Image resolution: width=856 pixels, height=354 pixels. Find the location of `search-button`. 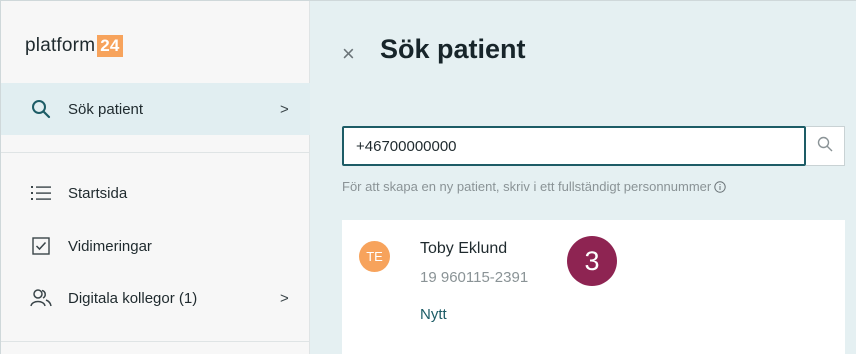

search-button is located at coordinates (825, 146).